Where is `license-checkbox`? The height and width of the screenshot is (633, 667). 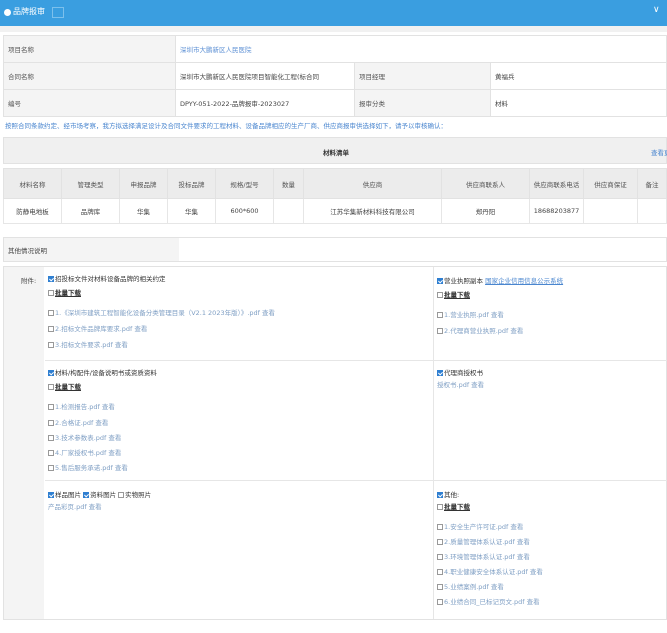 license-checkbox is located at coordinates (440, 281).